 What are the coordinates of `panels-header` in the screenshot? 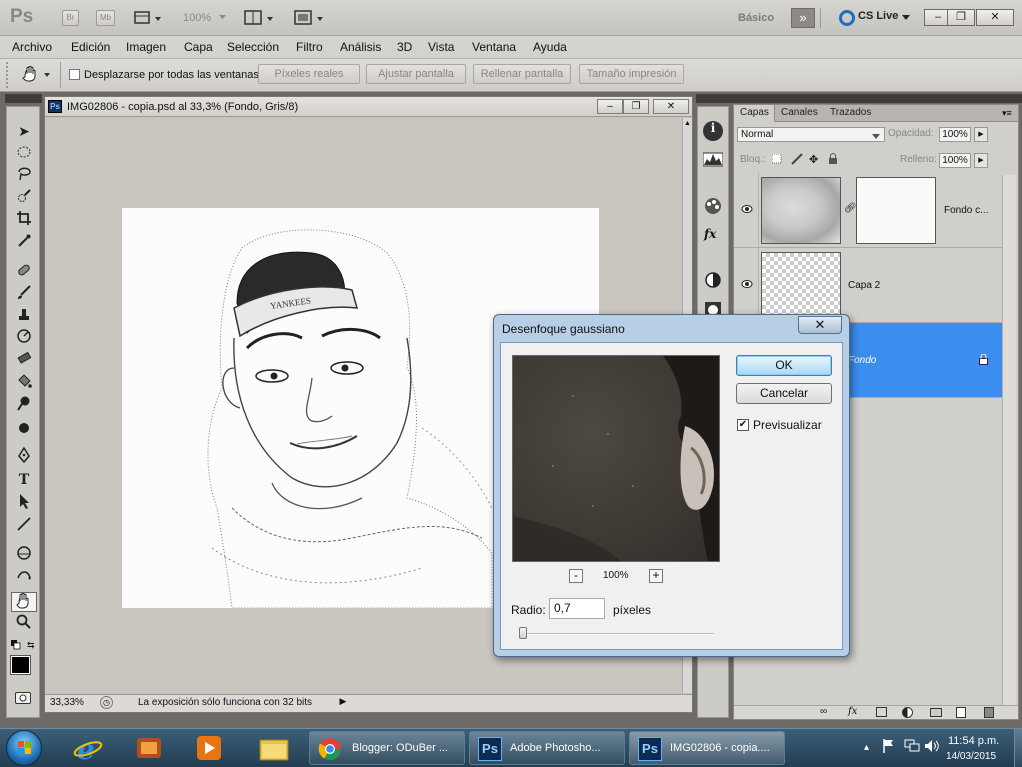 It's located at (859, 98).